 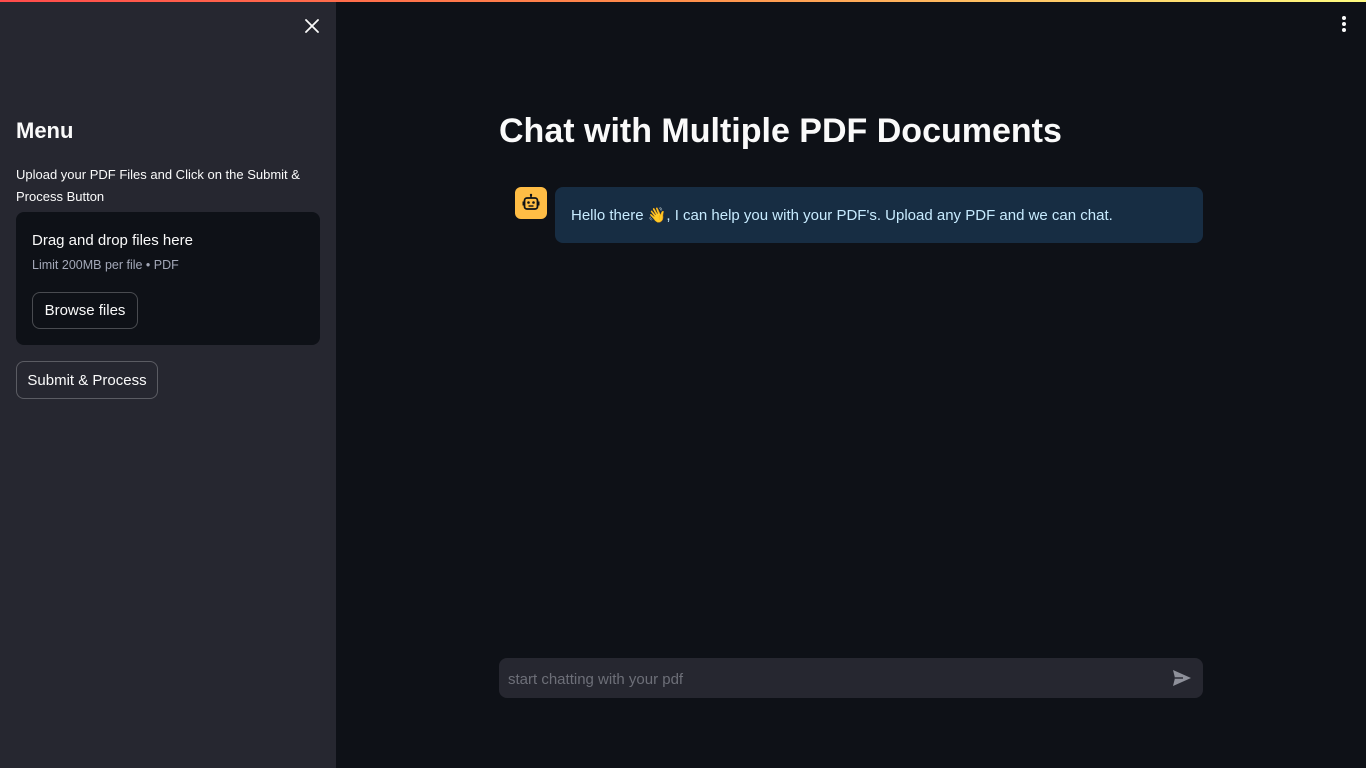 What do you see at coordinates (85, 310) in the screenshot?
I see `browse-files-button: Browse files` at bounding box center [85, 310].